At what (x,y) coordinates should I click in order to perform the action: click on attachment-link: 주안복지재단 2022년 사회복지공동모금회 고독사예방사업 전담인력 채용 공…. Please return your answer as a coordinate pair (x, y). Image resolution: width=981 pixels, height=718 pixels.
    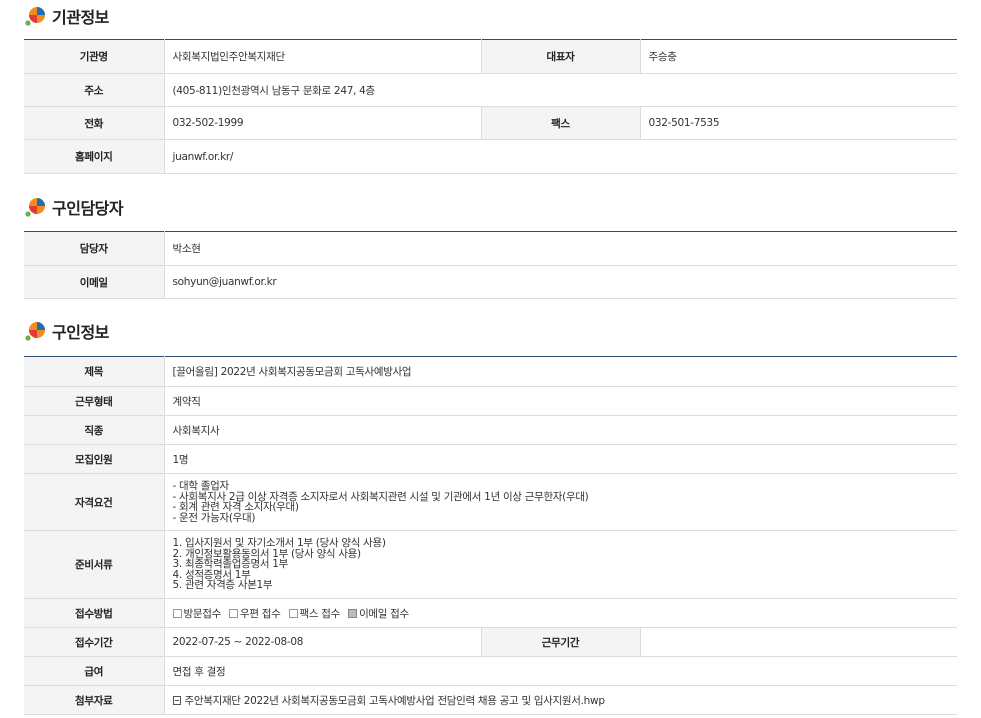
    Looking at the image, I should click on (395, 701).